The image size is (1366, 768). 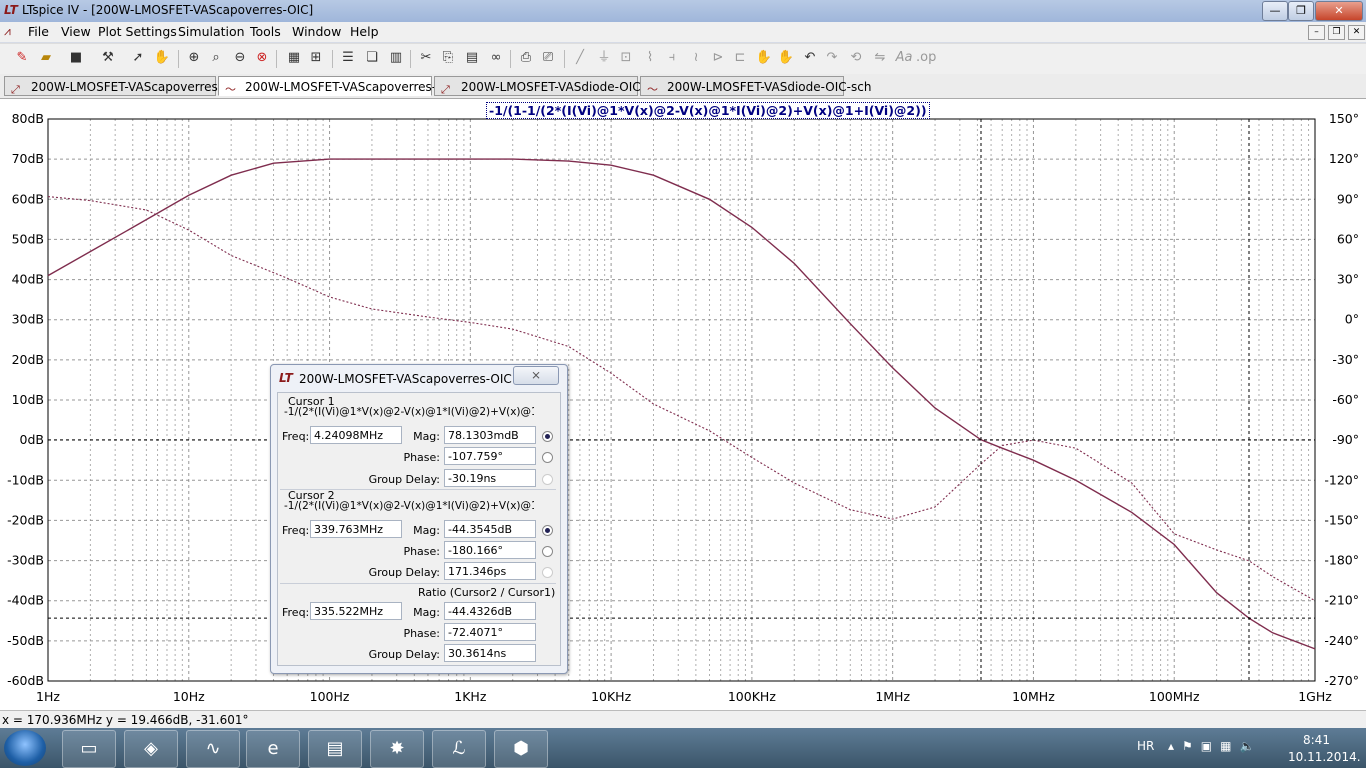 What do you see at coordinates (151, 749) in the screenshot?
I see `app-icon: ◈` at bounding box center [151, 749].